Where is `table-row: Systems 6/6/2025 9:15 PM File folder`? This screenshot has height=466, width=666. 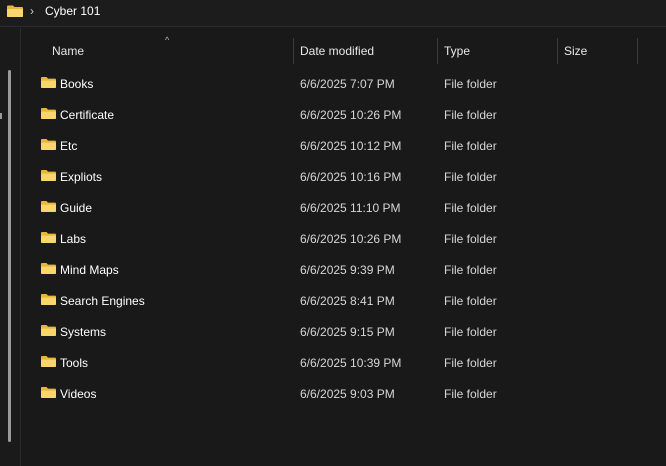 table-row: Systems 6/6/2025 9:15 PM File folder is located at coordinates (344, 331).